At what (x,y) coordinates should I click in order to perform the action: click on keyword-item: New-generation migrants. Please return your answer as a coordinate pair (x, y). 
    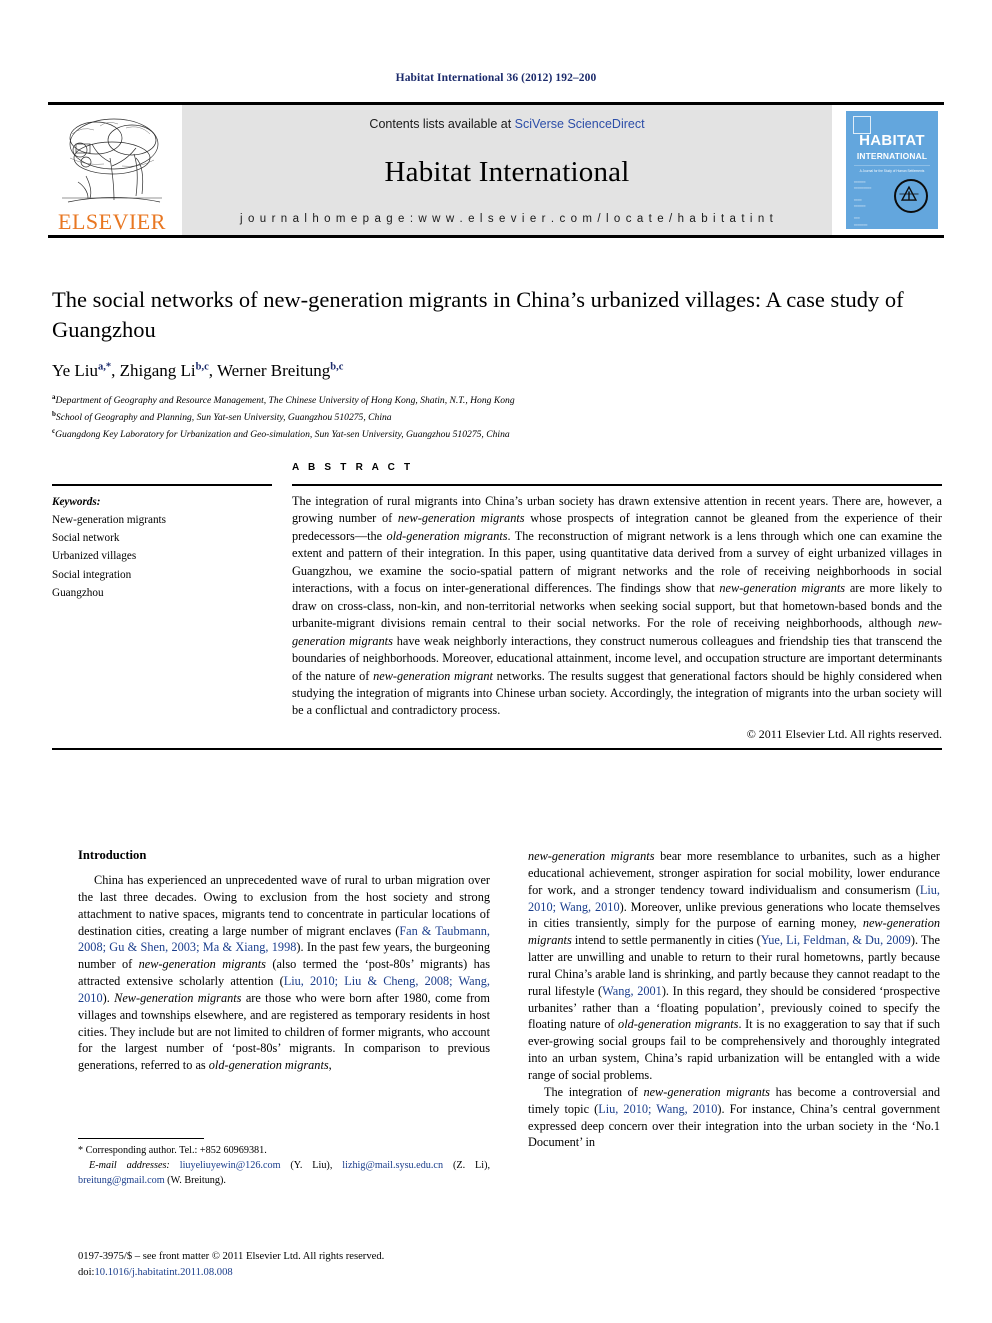
    Looking at the image, I should click on (109, 520).